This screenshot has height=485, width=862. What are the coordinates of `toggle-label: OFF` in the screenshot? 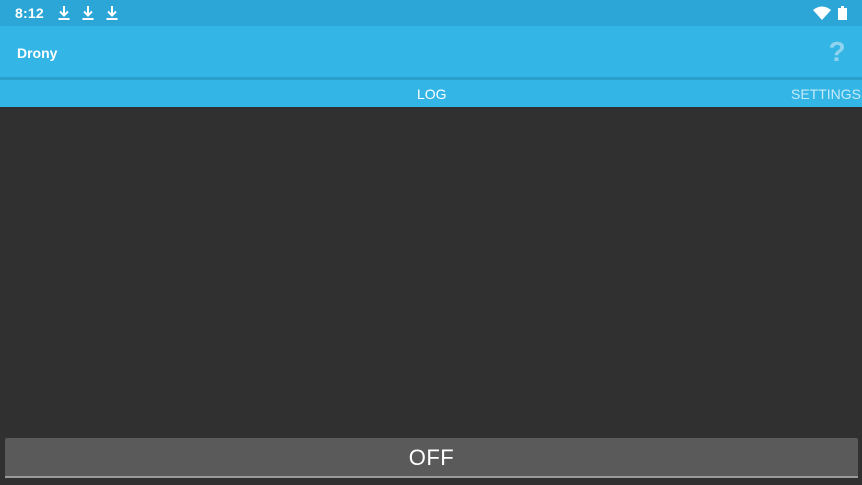 It's located at (431, 457).